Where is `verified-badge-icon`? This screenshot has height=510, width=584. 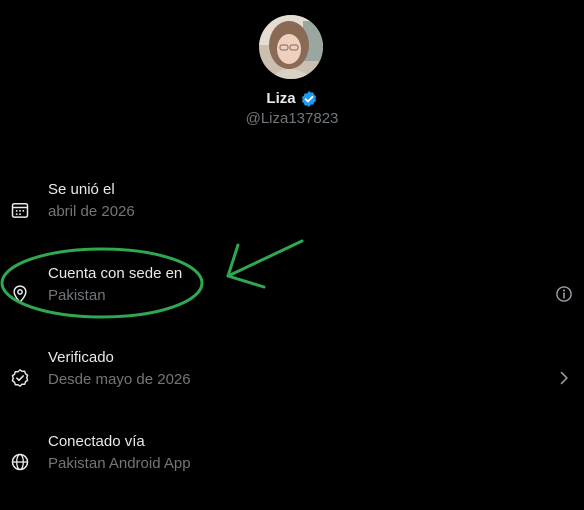 verified-badge-icon is located at coordinates (309, 99).